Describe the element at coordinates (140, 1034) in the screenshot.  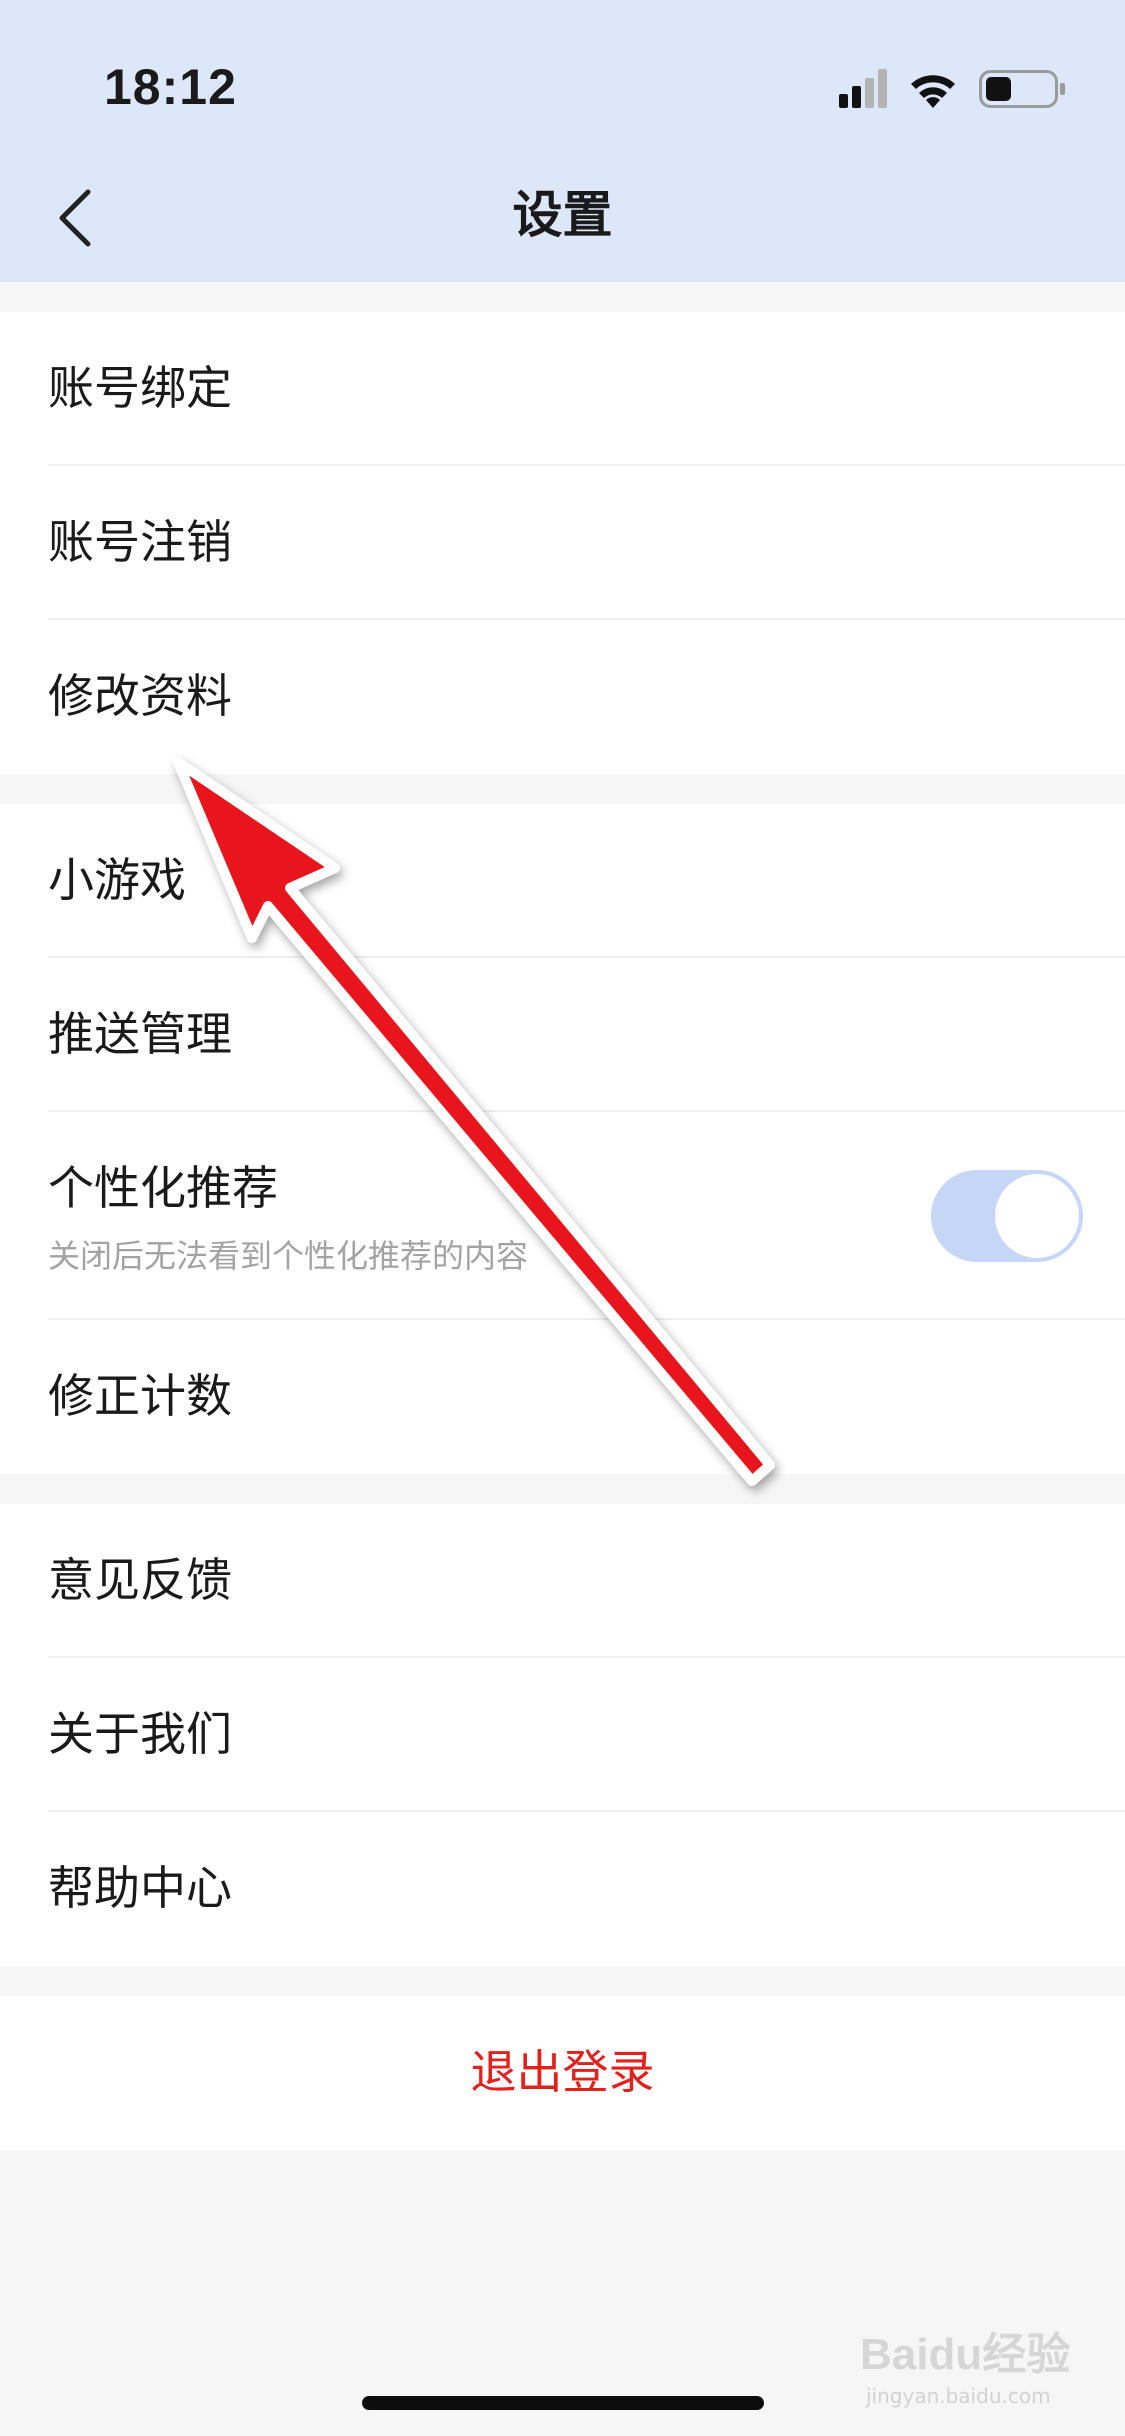
I see `row-label: 推送管理` at that location.